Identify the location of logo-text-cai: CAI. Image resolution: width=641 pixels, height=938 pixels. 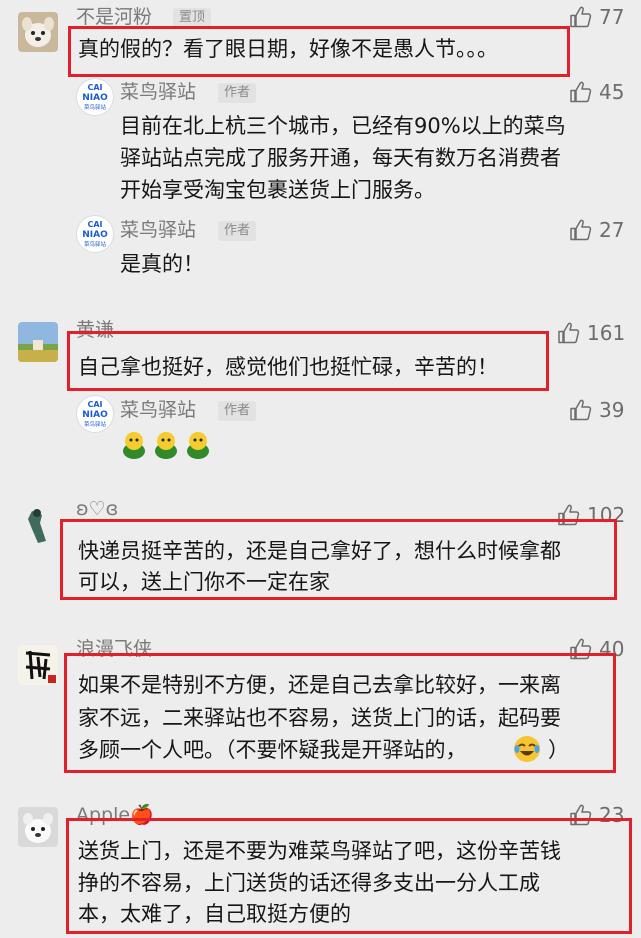
(94, 87).